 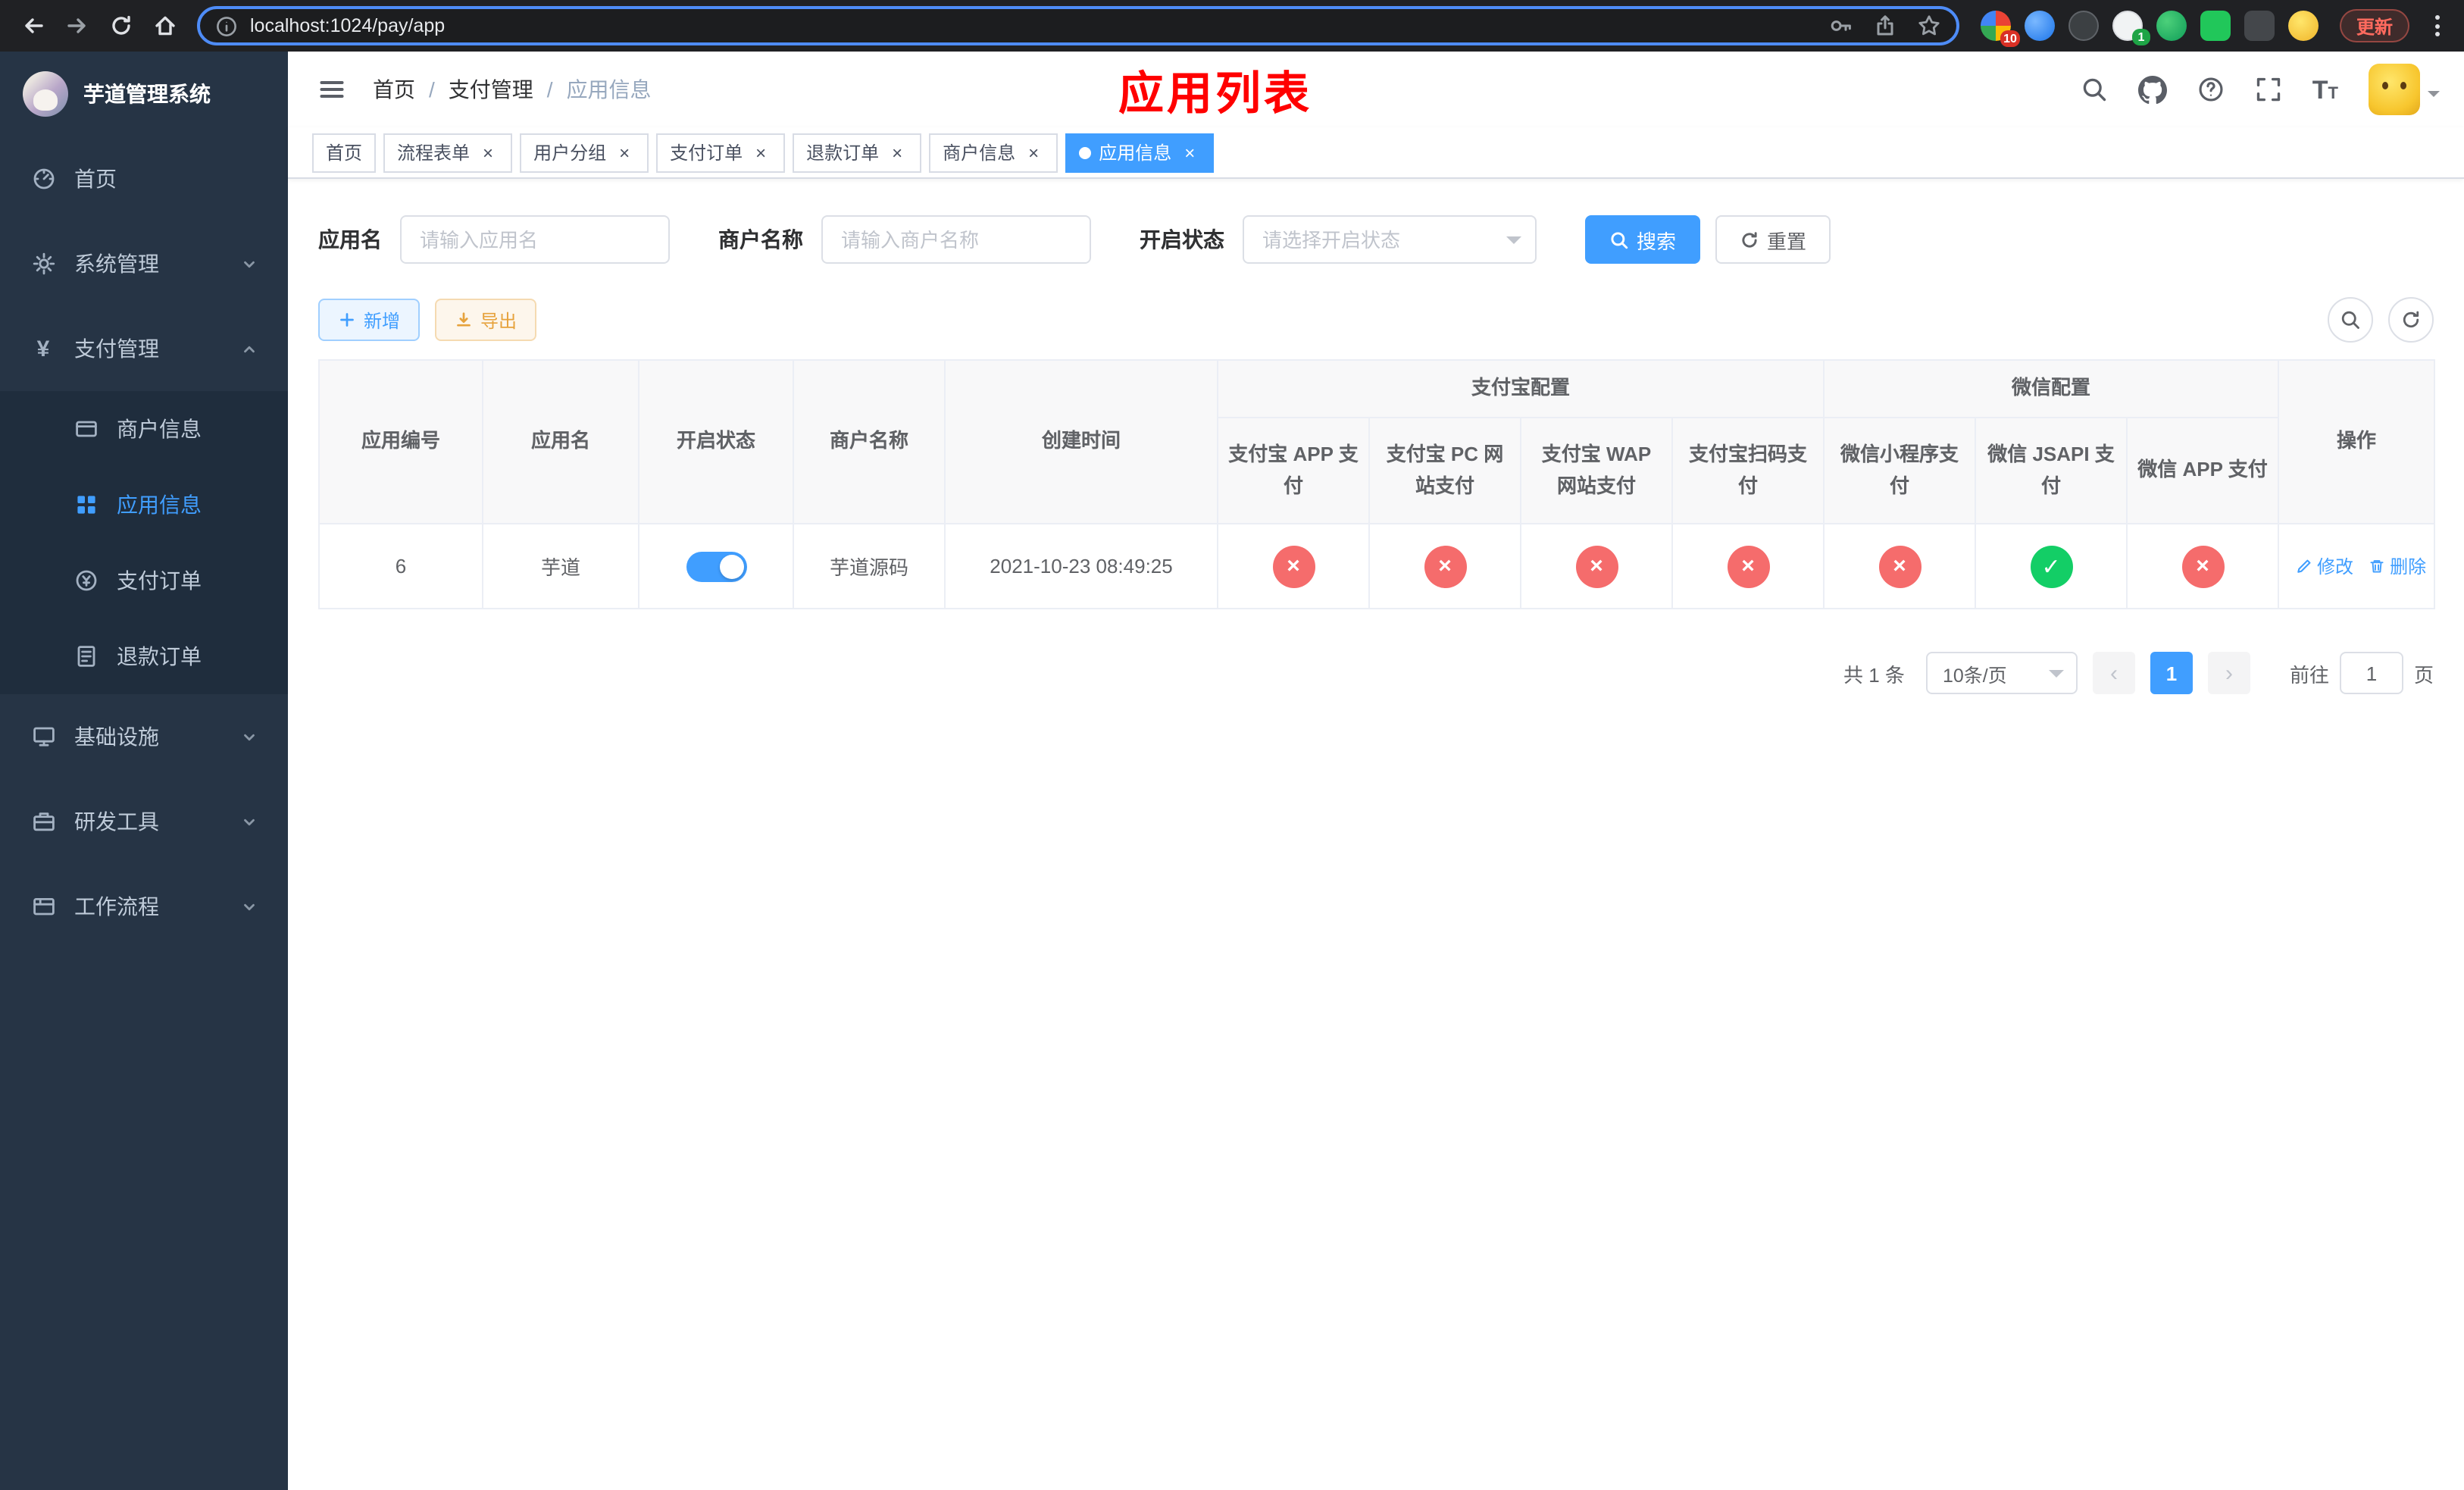 What do you see at coordinates (43, 349) in the screenshot?
I see `yen-icon: ¥` at bounding box center [43, 349].